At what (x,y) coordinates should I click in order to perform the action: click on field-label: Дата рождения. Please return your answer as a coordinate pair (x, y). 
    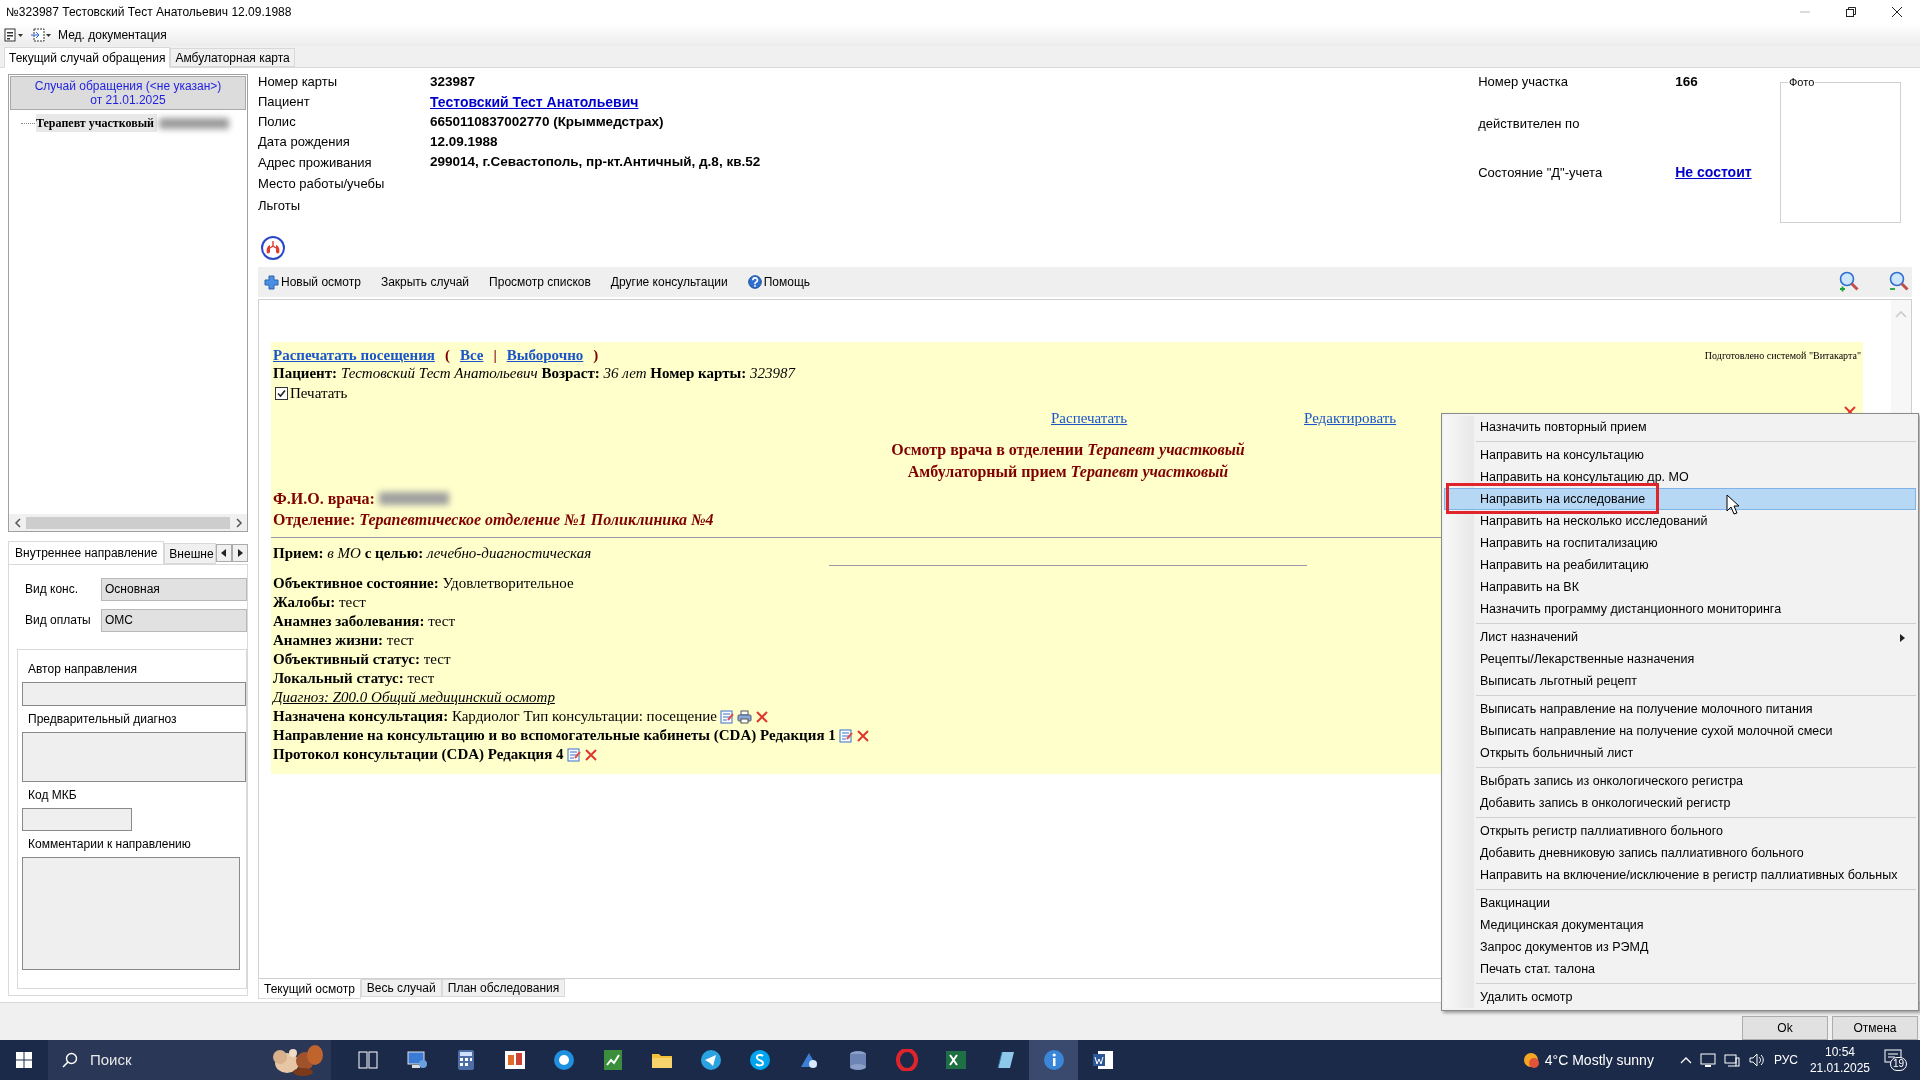
    Looking at the image, I should click on (304, 142).